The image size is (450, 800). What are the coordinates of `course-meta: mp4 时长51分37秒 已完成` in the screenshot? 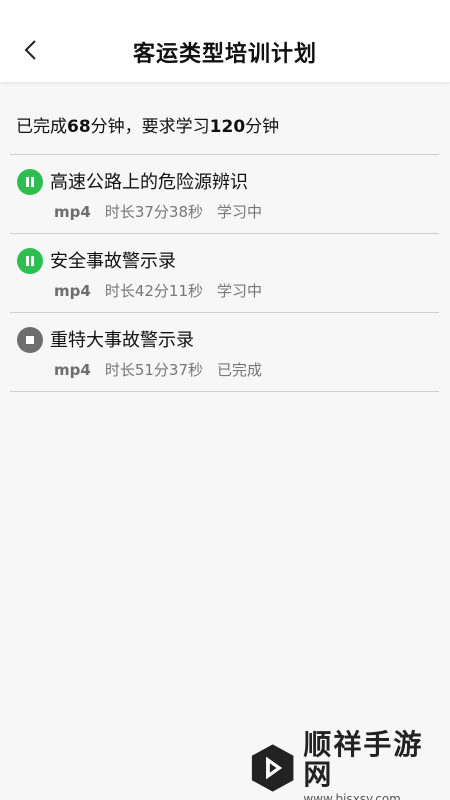 It's located at (165, 369).